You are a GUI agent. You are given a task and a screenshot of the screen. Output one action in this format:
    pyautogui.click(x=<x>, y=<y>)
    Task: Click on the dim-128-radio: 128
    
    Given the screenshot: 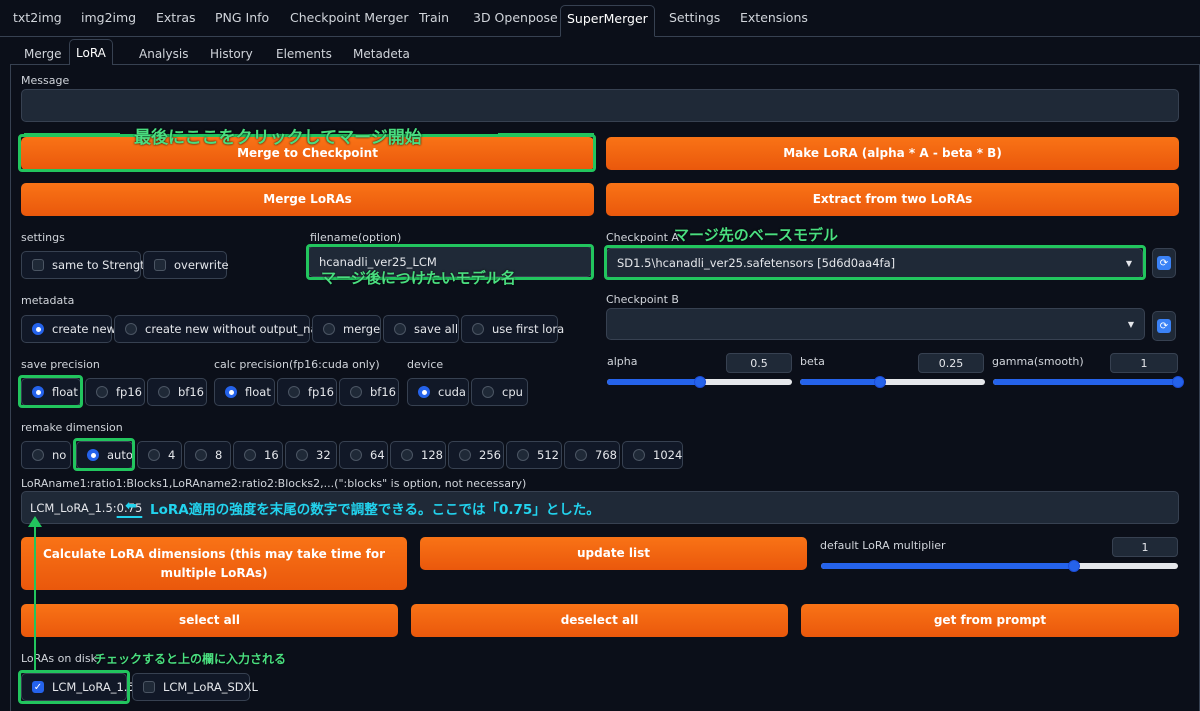 What is the action you would take?
    pyautogui.click(x=418, y=455)
    